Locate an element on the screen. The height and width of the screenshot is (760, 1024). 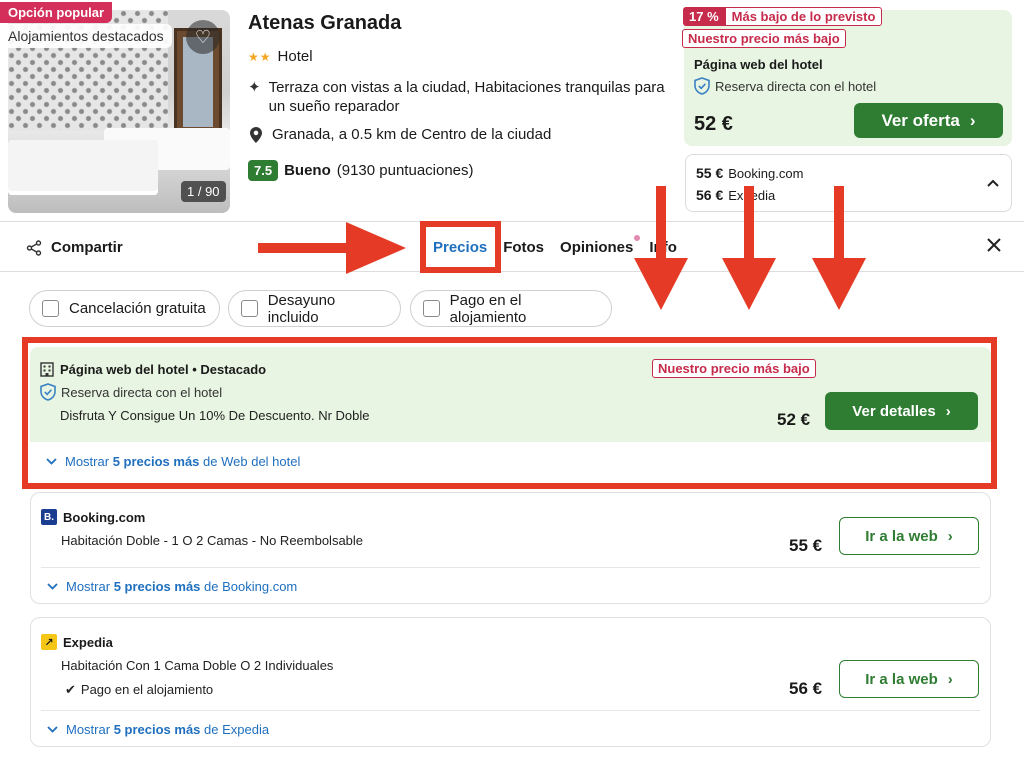
pay-at-property-note: ✔ Pago en el alojamiento is located at coordinates (139, 690).